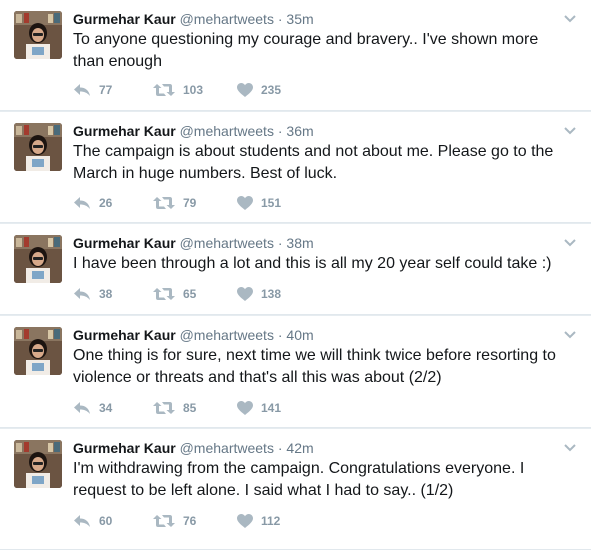 The image size is (591, 550). I want to click on like-button: 235, so click(277, 90).